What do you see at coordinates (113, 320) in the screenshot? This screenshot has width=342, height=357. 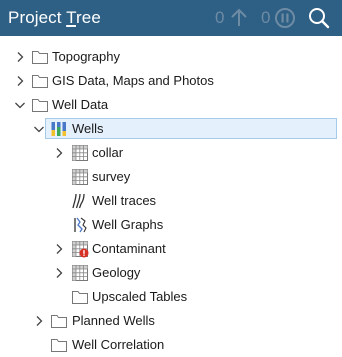 I see `tree-item-label: Planned Wells` at bounding box center [113, 320].